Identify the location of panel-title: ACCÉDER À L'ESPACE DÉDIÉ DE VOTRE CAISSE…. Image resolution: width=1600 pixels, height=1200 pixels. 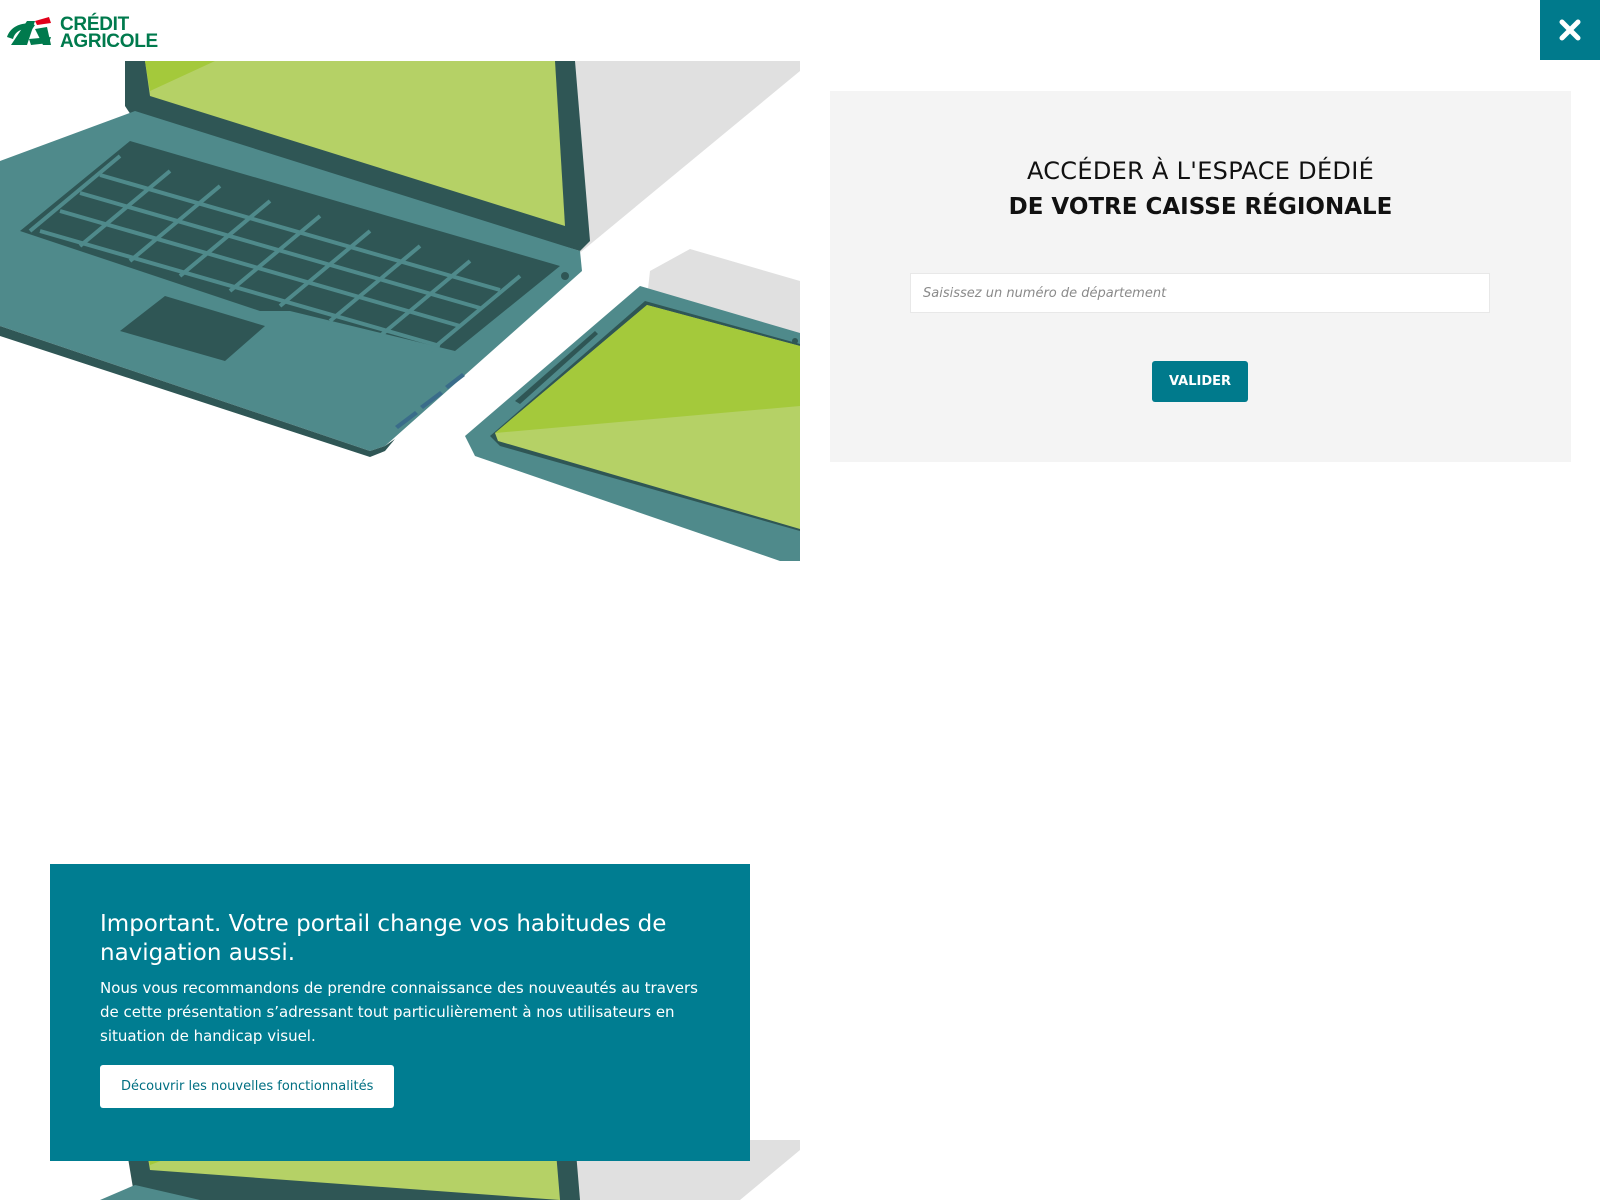
(1200, 189).